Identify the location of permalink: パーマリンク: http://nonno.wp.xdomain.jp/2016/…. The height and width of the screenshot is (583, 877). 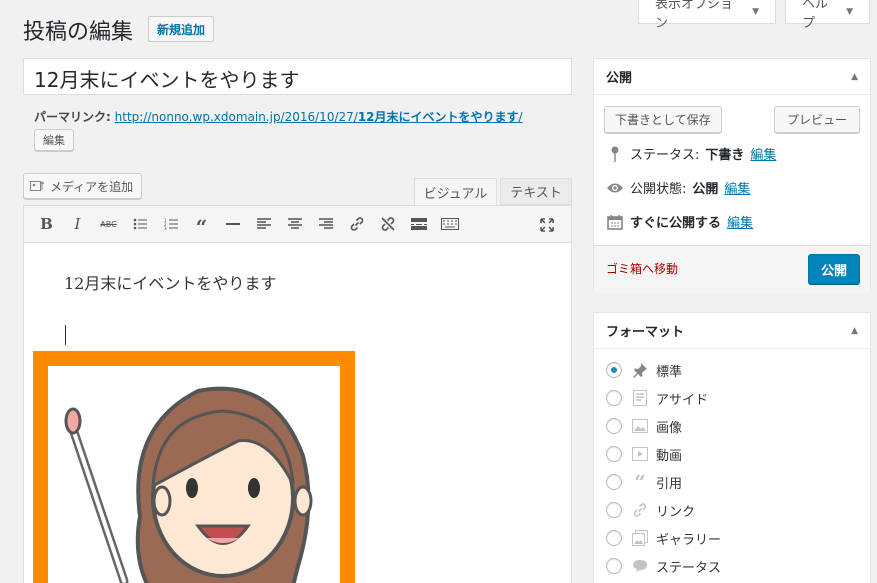
(278, 116).